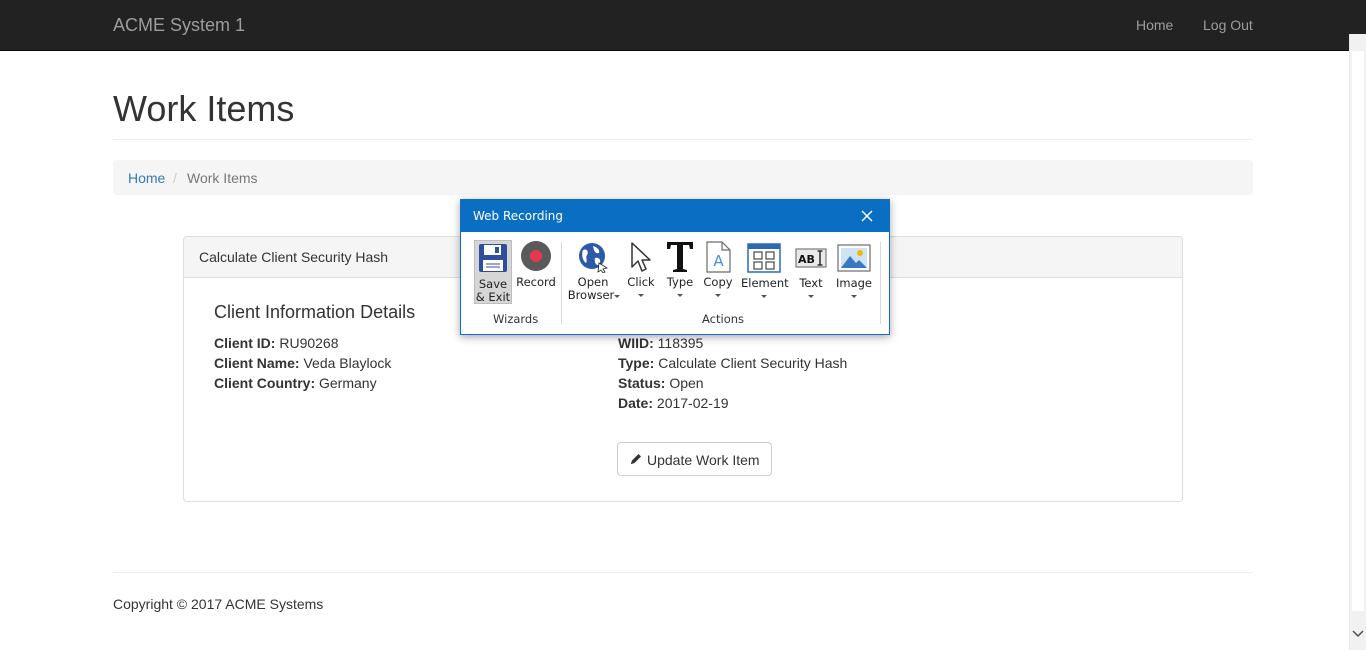  What do you see at coordinates (179, 25) in the screenshot?
I see `brand-logo: ACME System 1` at bounding box center [179, 25].